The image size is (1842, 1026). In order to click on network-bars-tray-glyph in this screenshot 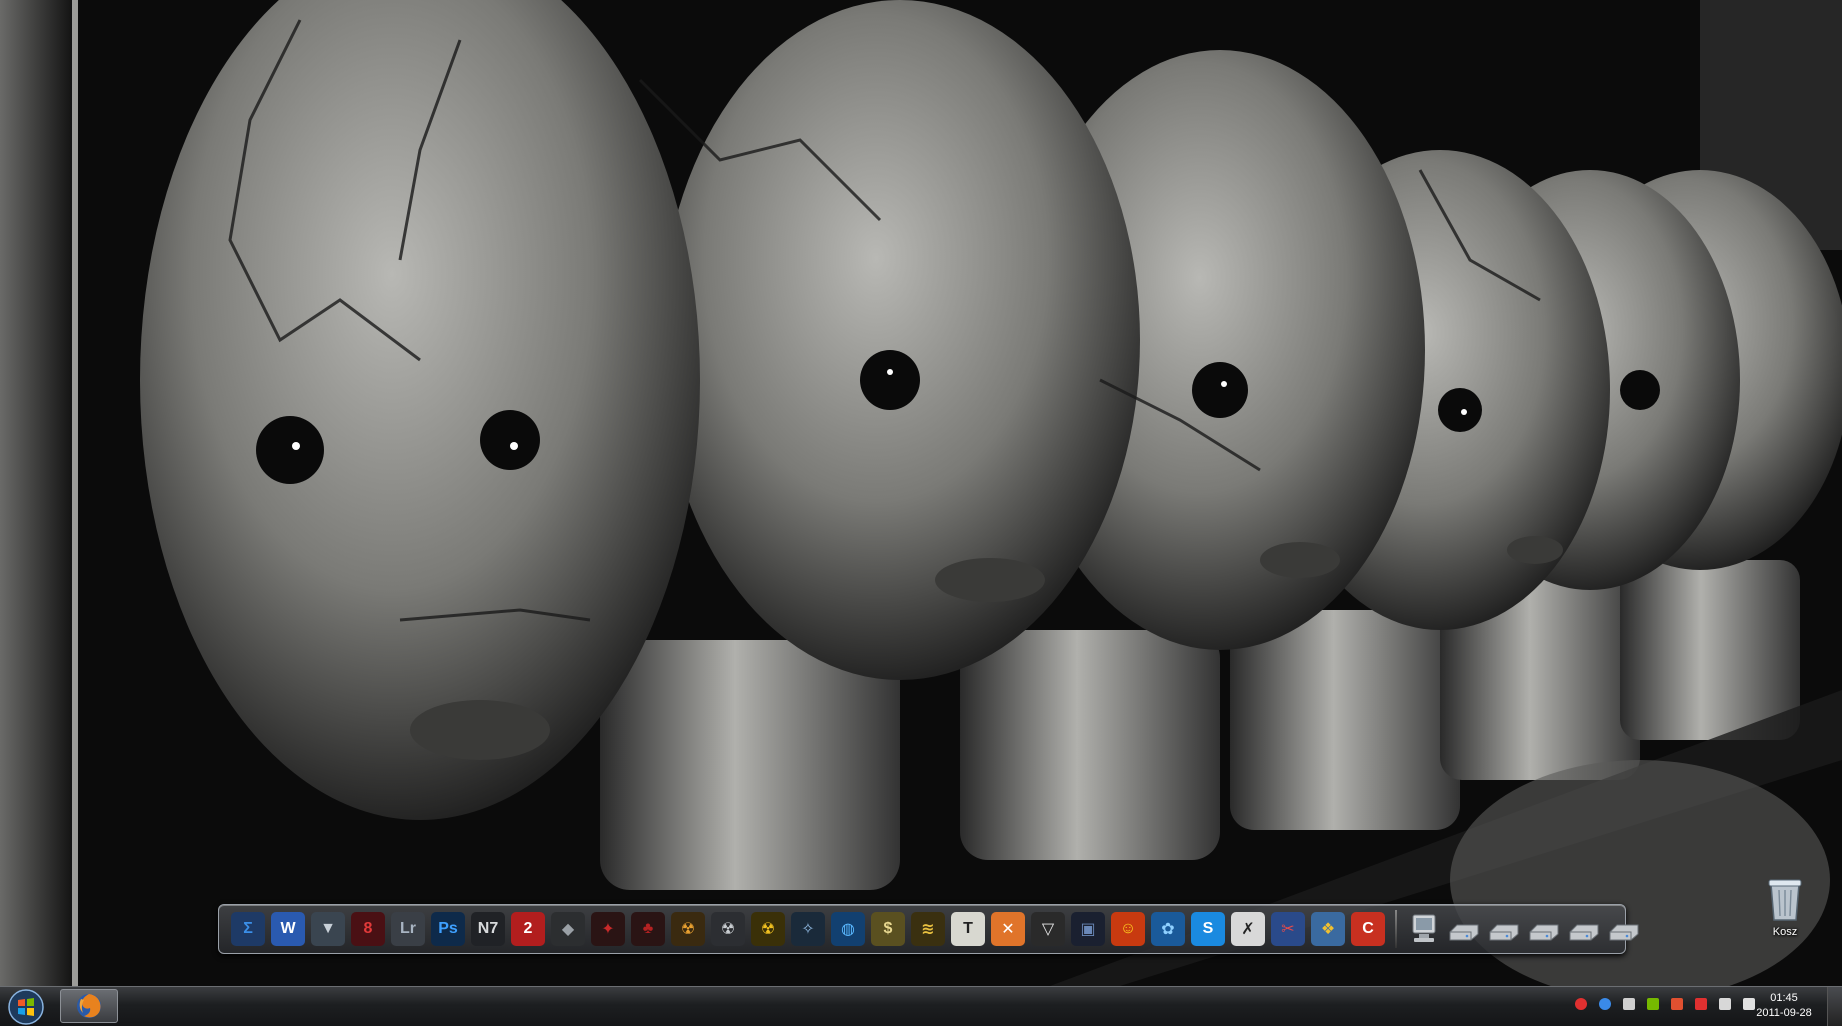, I will do `click(1629, 1004)`.